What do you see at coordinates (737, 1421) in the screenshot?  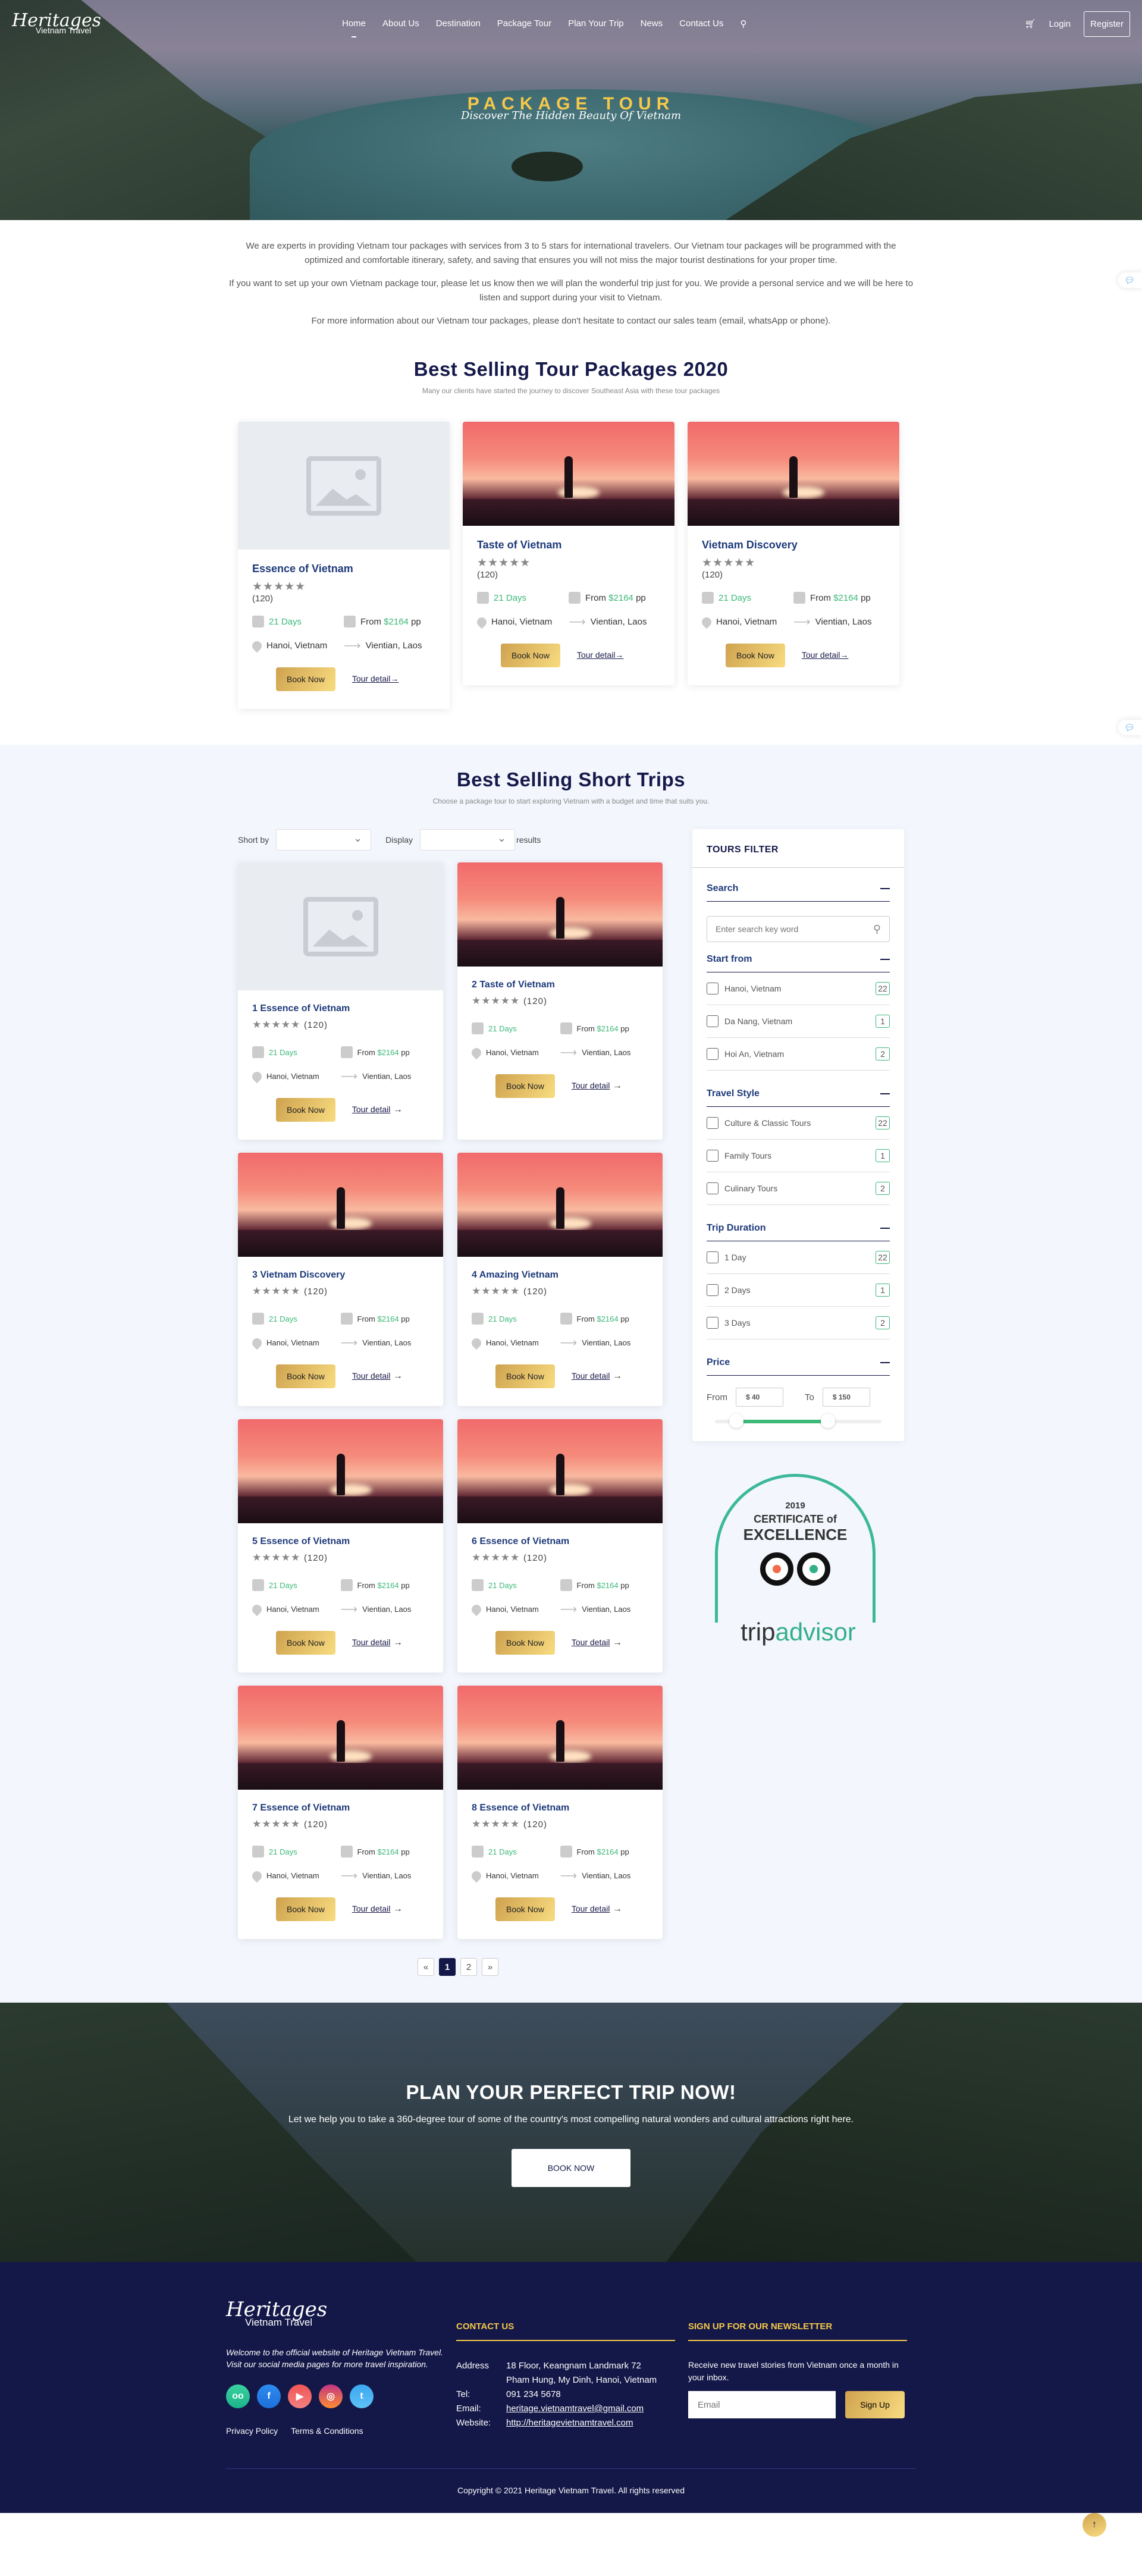 I see `price-slider-min-handle` at bounding box center [737, 1421].